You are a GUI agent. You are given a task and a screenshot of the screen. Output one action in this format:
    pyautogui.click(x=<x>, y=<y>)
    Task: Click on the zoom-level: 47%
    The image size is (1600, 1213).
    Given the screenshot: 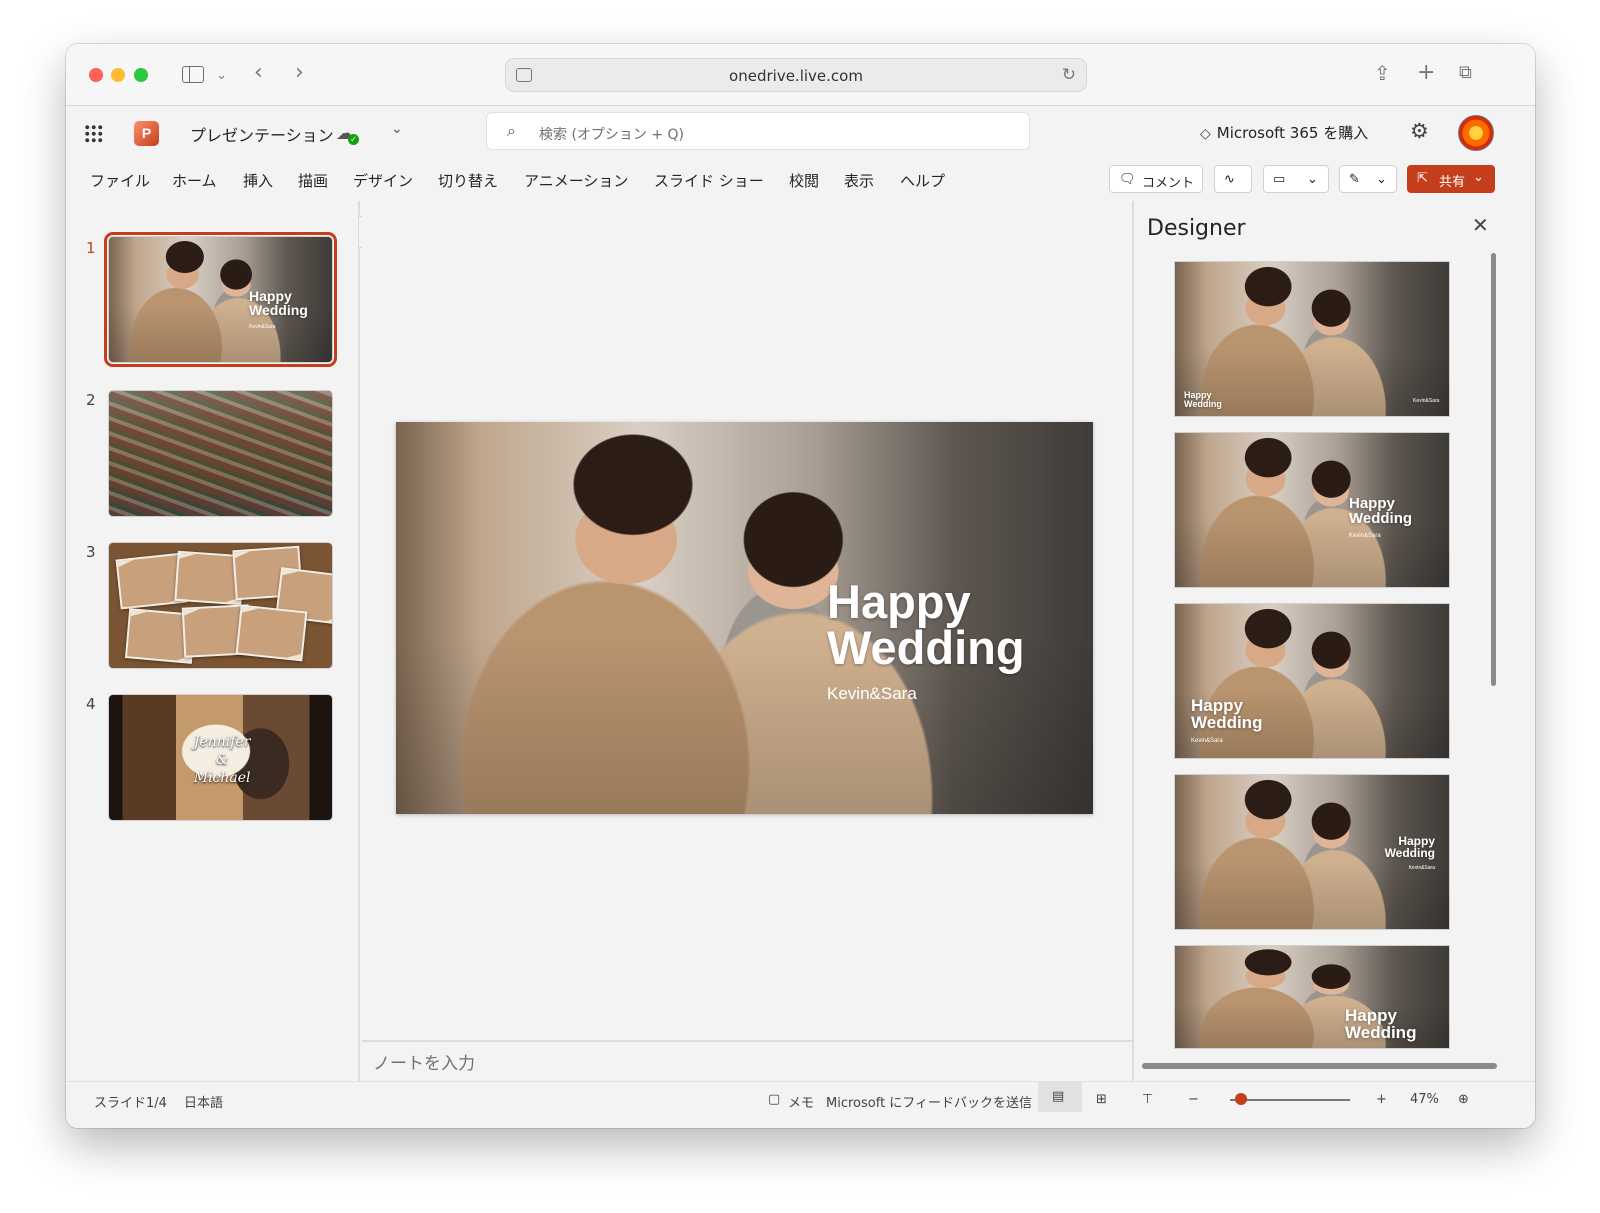 What is the action you would take?
    pyautogui.click(x=1424, y=1099)
    